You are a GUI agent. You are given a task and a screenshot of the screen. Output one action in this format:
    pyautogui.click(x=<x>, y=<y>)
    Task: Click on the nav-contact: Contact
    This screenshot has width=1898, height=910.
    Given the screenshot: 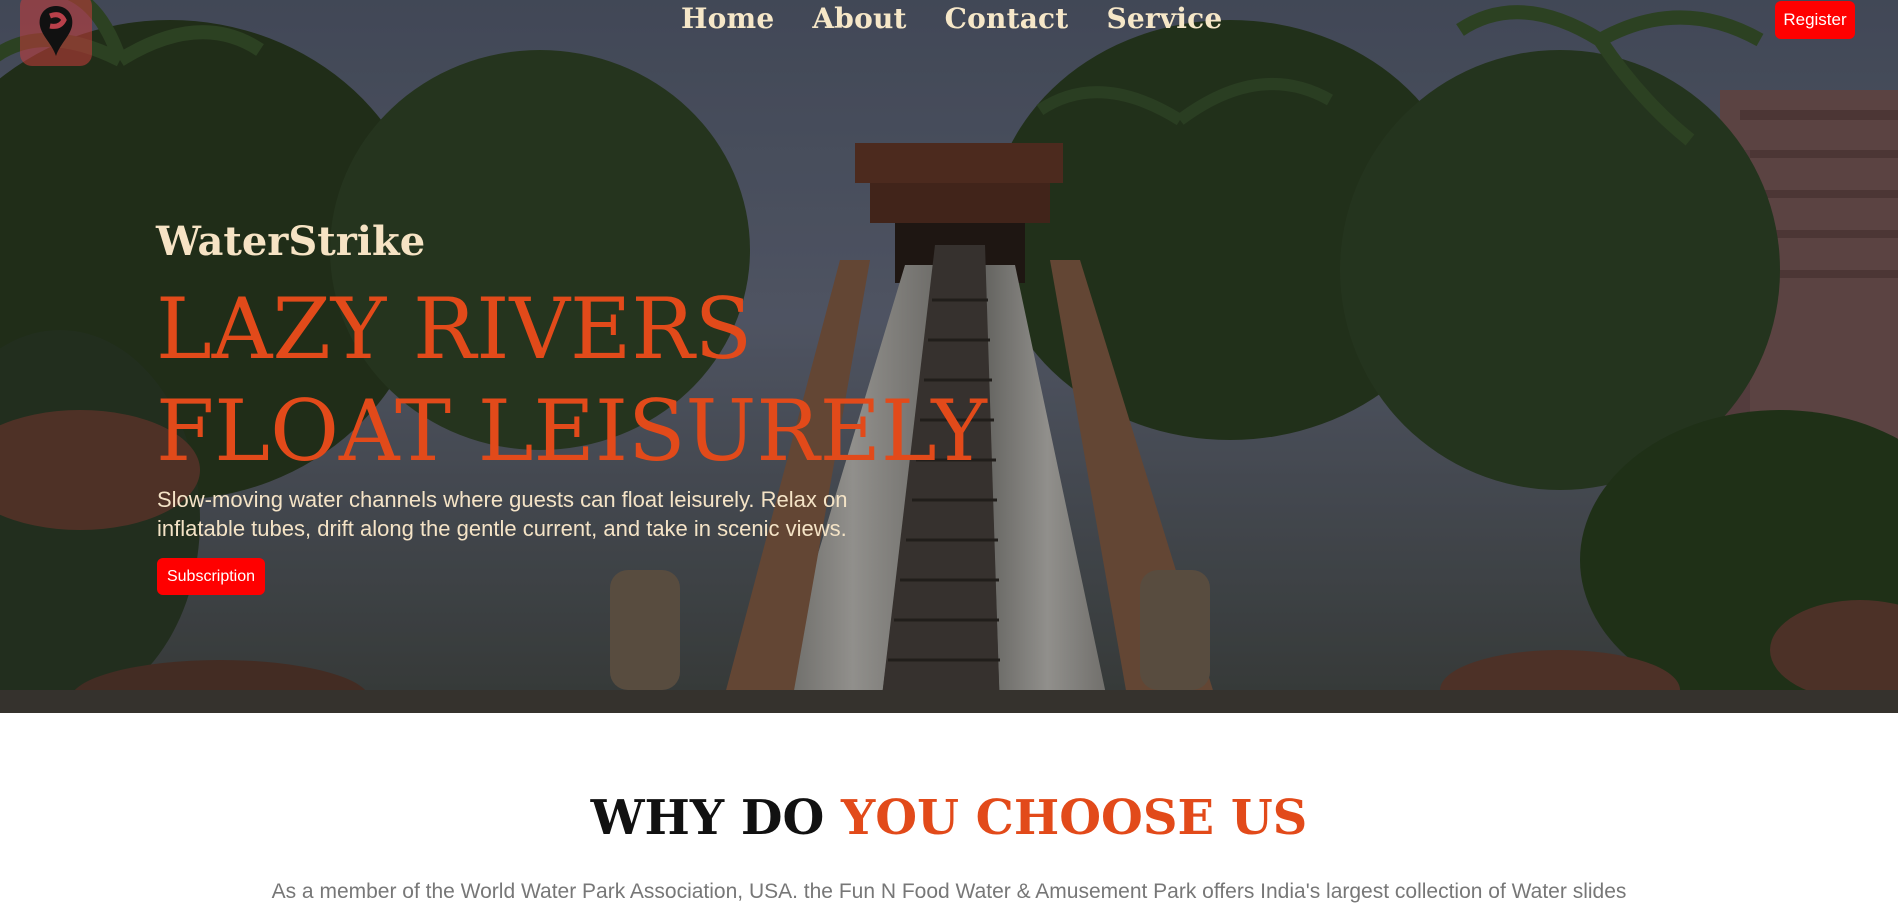 What is the action you would take?
    pyautogui.click(x=1007, y=18)
    